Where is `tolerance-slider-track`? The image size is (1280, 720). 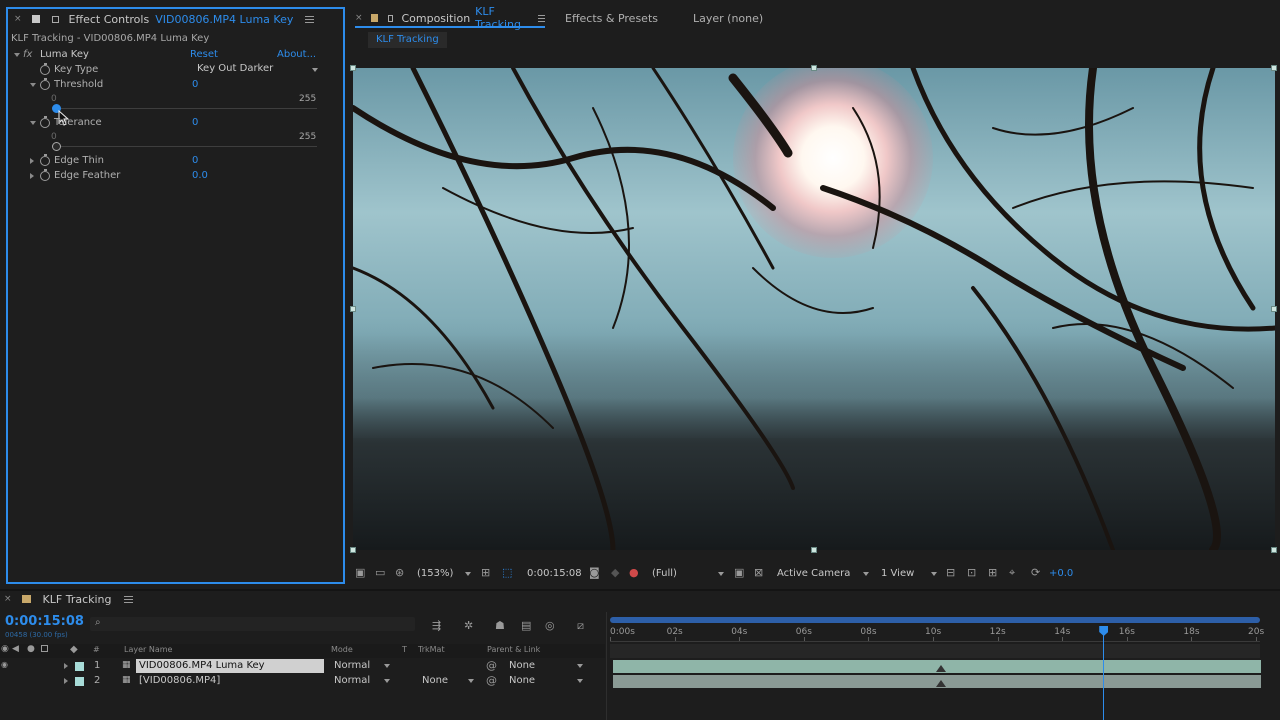 tolerance-slider-track is located at coordinates (186, 146).